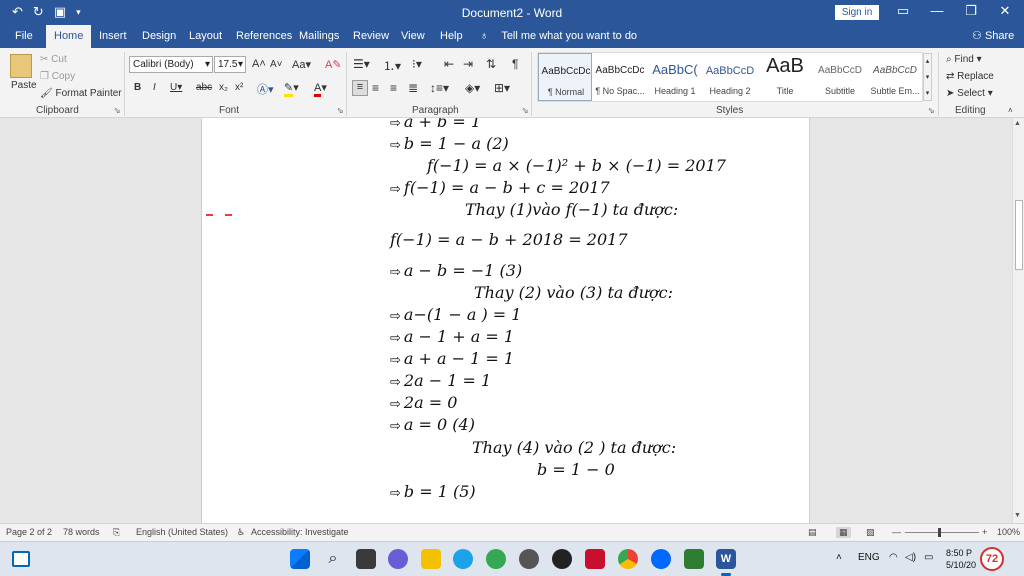  I want to click on tab-references: References, so click(264, 36).